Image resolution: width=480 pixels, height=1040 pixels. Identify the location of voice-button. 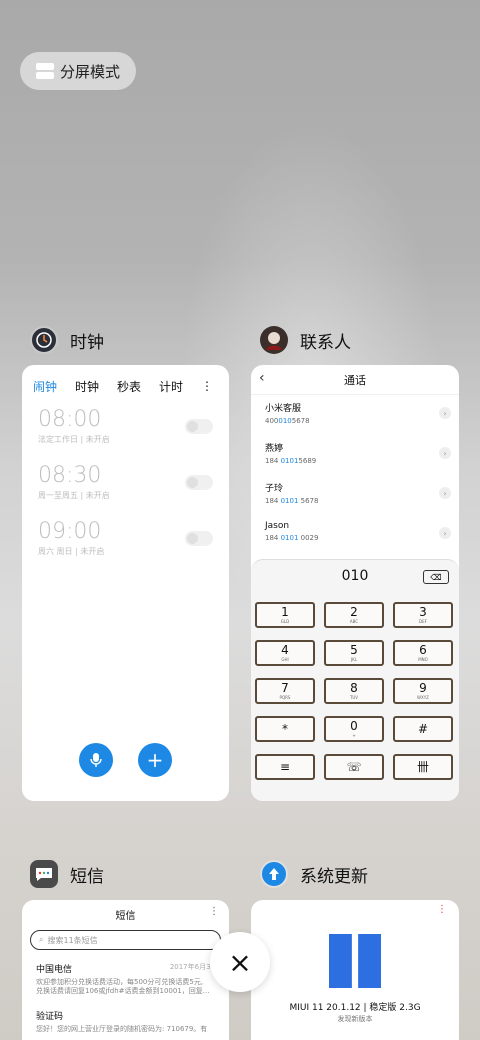
(96, 760).